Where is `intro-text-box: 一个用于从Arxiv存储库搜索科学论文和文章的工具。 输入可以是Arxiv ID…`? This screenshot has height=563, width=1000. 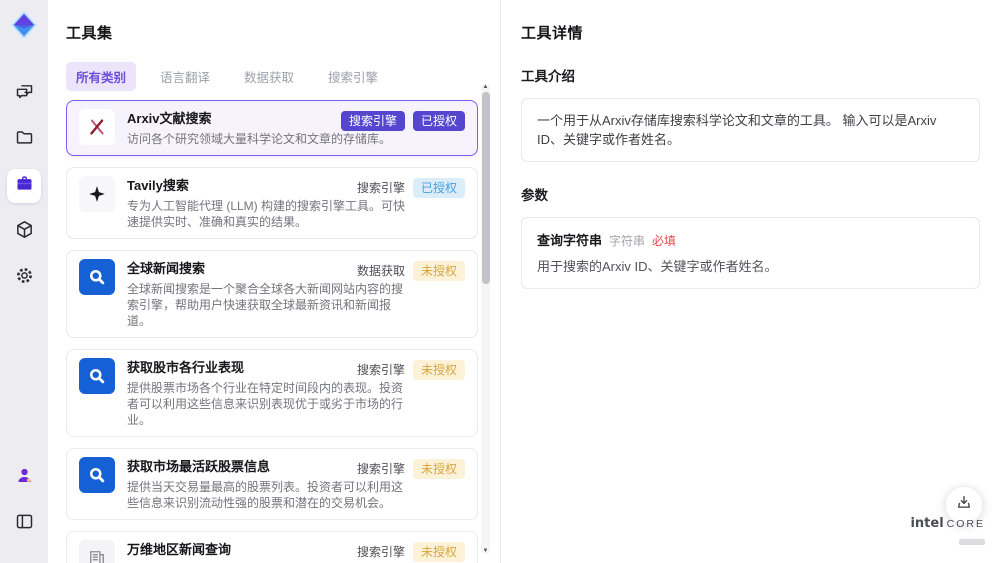
intro-text-box: 一个用于从Arxiv存储库搜索科学论文和文章的工具。 输入可以是Arxiv ID… is located at coordinates (750, 130).